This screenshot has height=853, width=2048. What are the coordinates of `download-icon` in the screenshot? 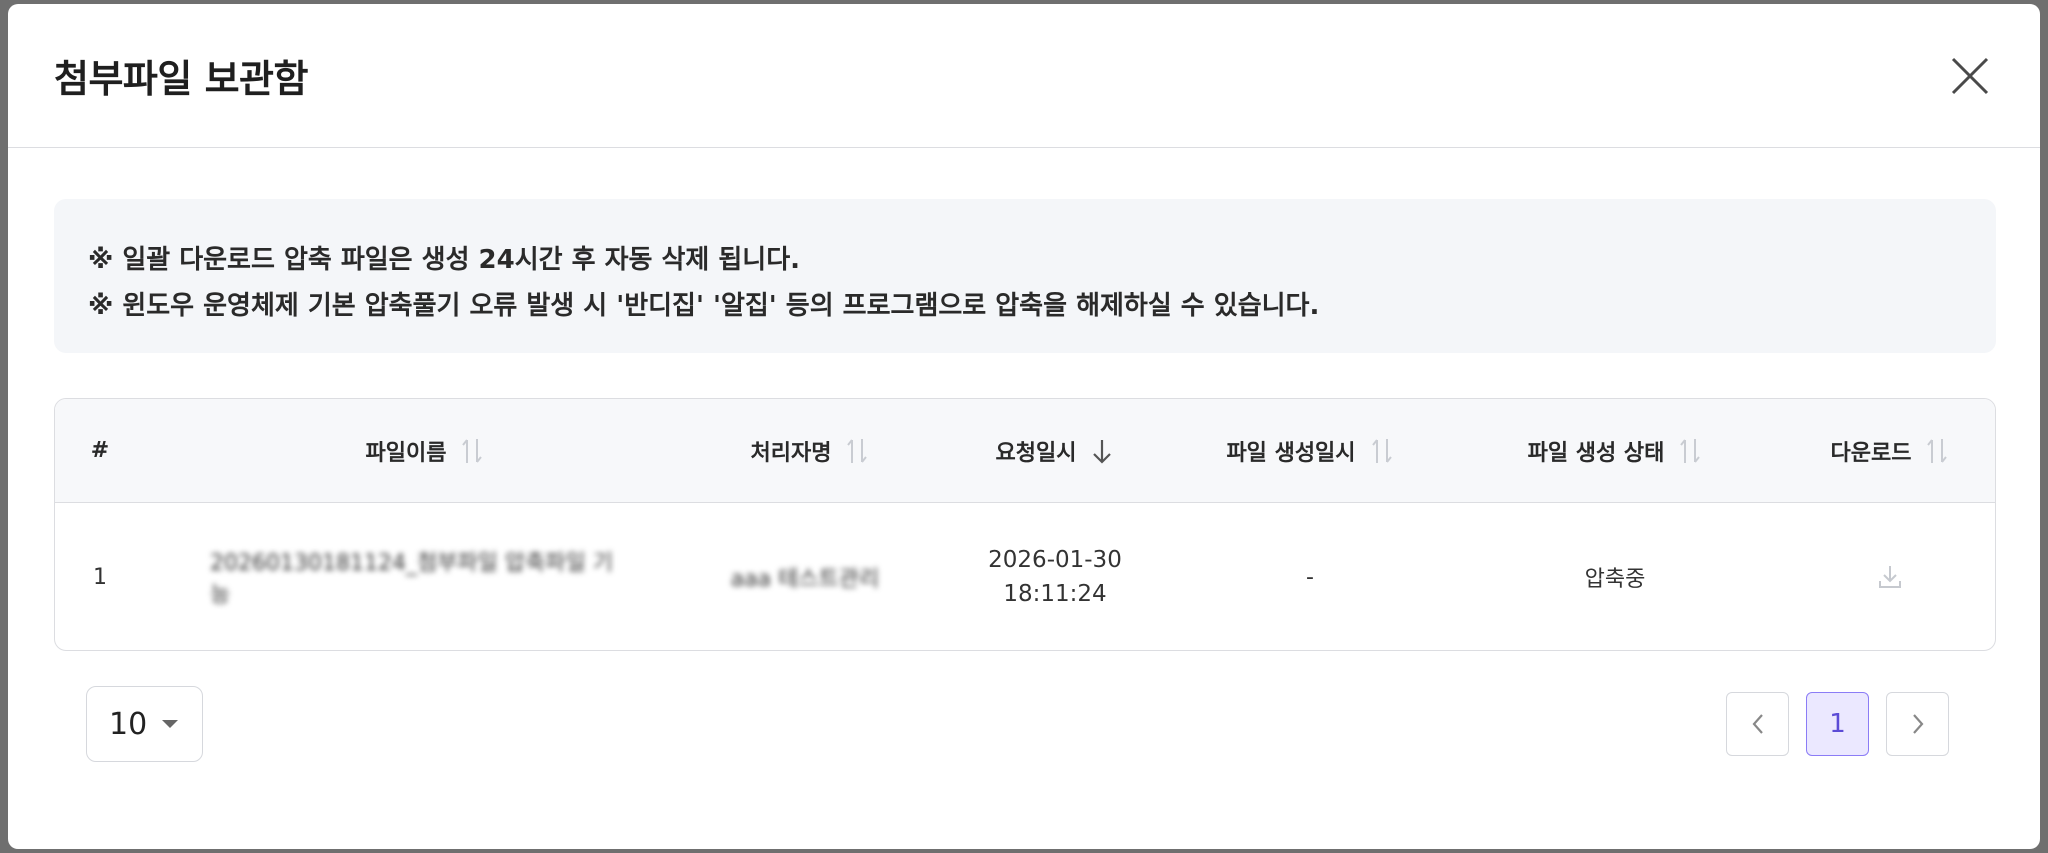 It's located at (1890, 577).